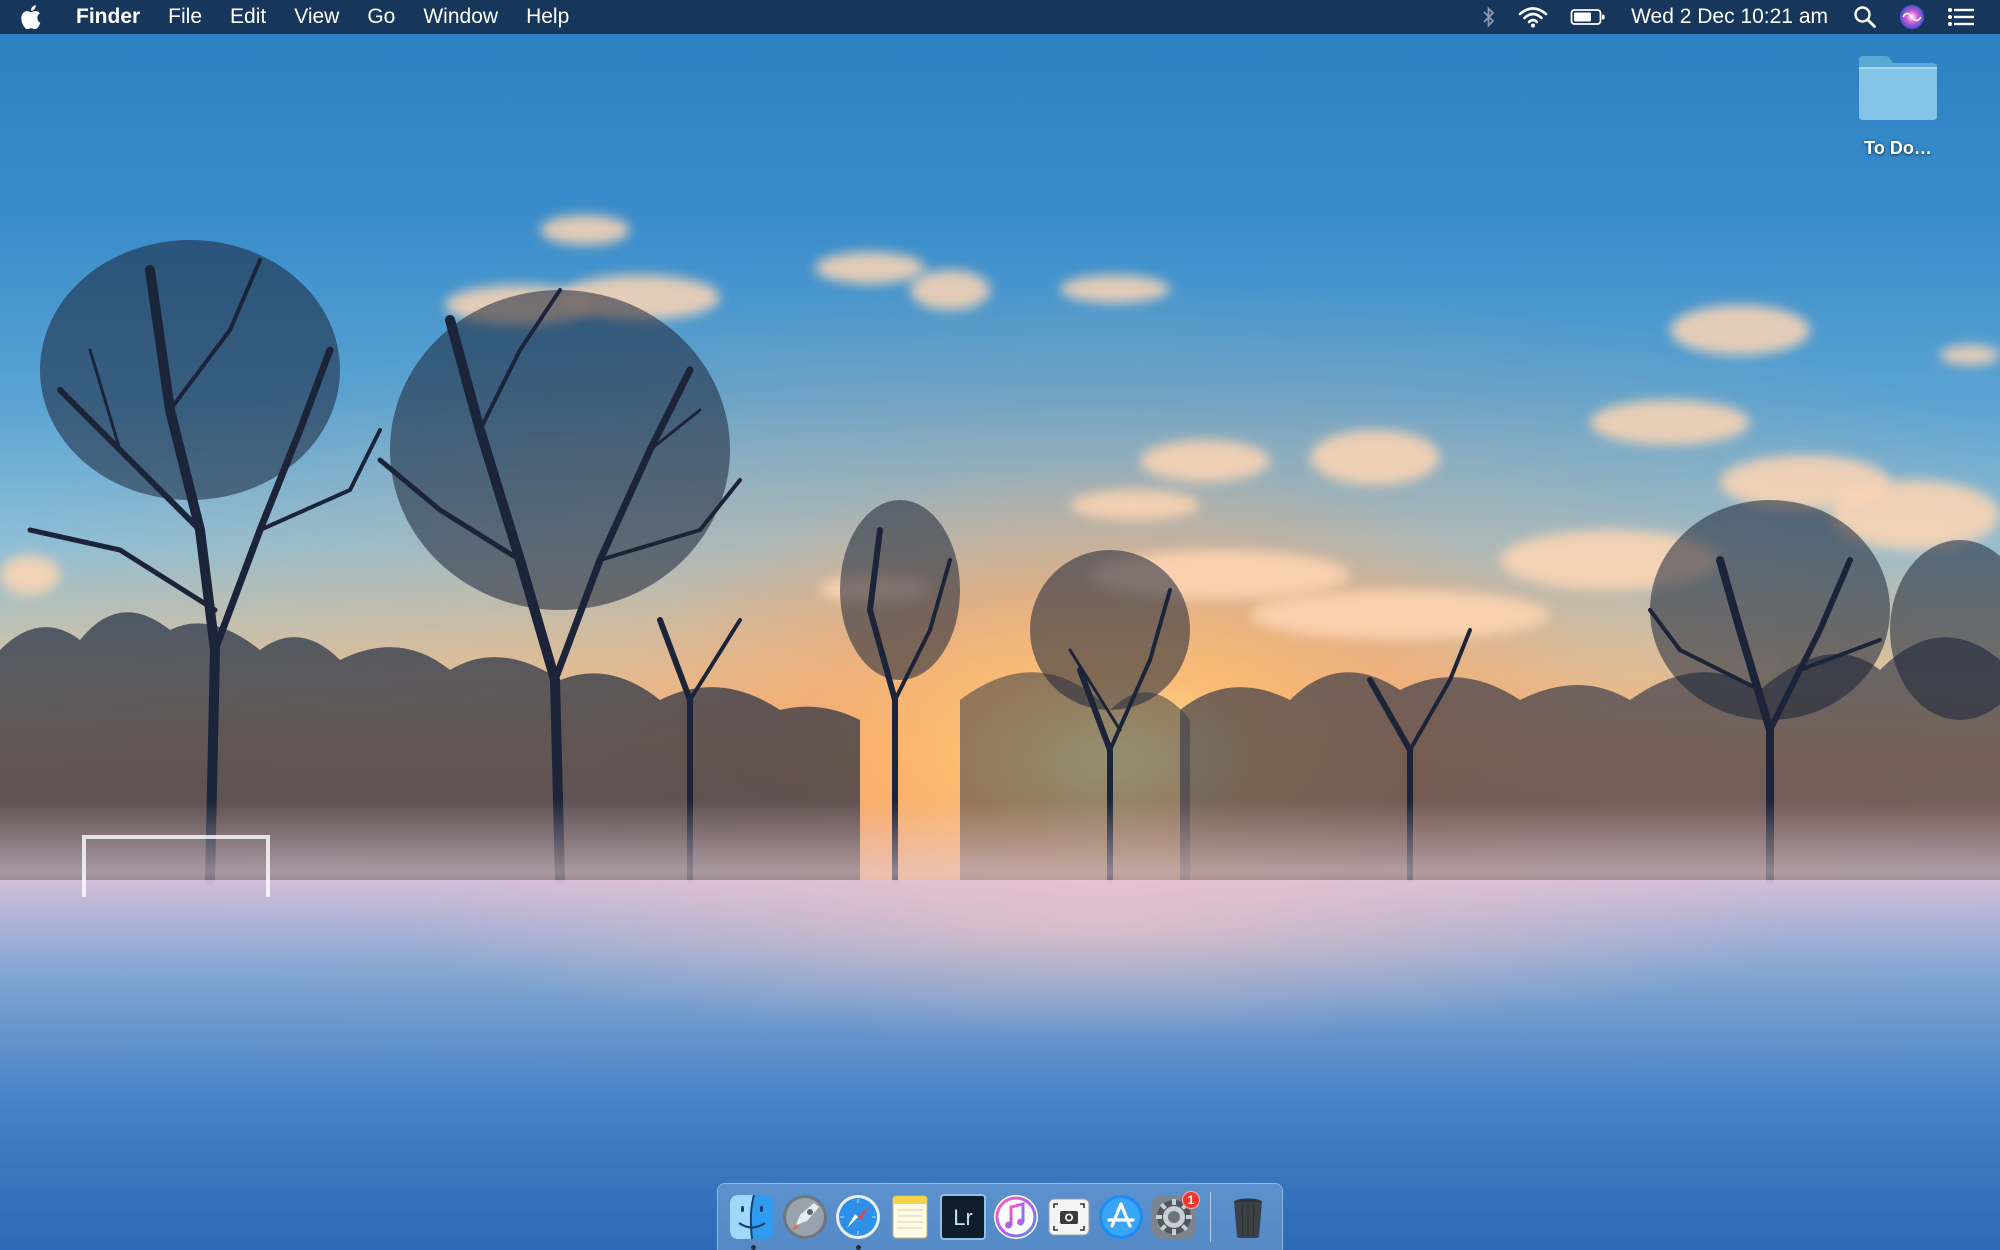 This screenshot has width=2000, height=1250. I want to click on app-menu-finder: Finder, so click(108, 17).